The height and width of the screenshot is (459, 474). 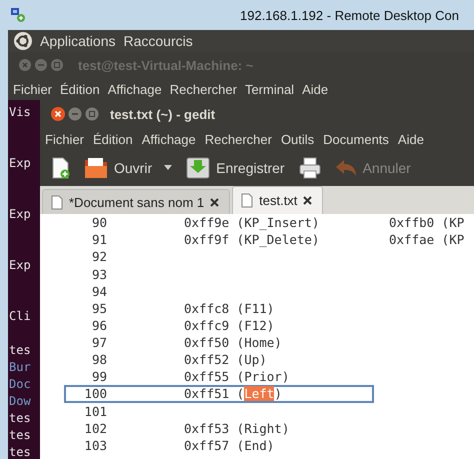 What do you see at coordinates (235, 168) in the screenshot?
I see `save-button: Enregistrer` at bounding box center [235, 168].